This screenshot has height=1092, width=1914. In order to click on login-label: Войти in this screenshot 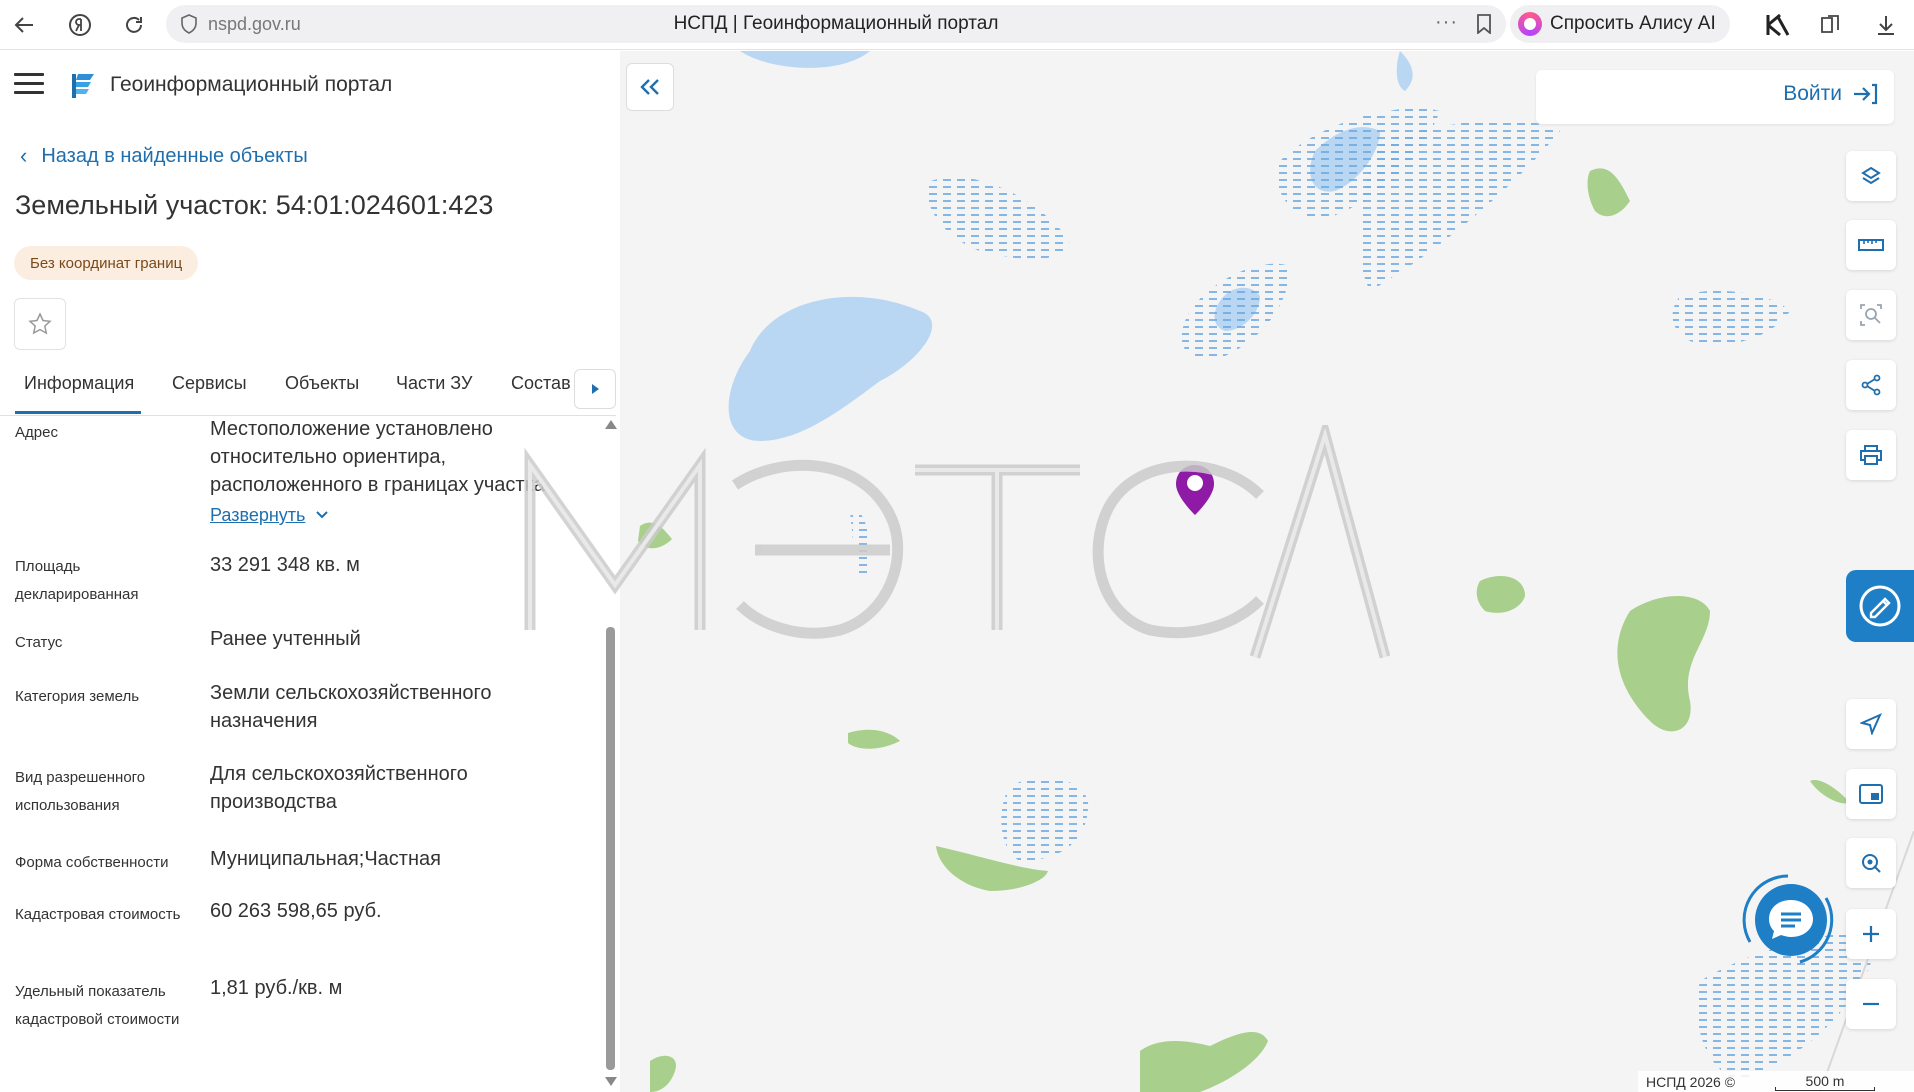, I will do `click(1812, 93)`.